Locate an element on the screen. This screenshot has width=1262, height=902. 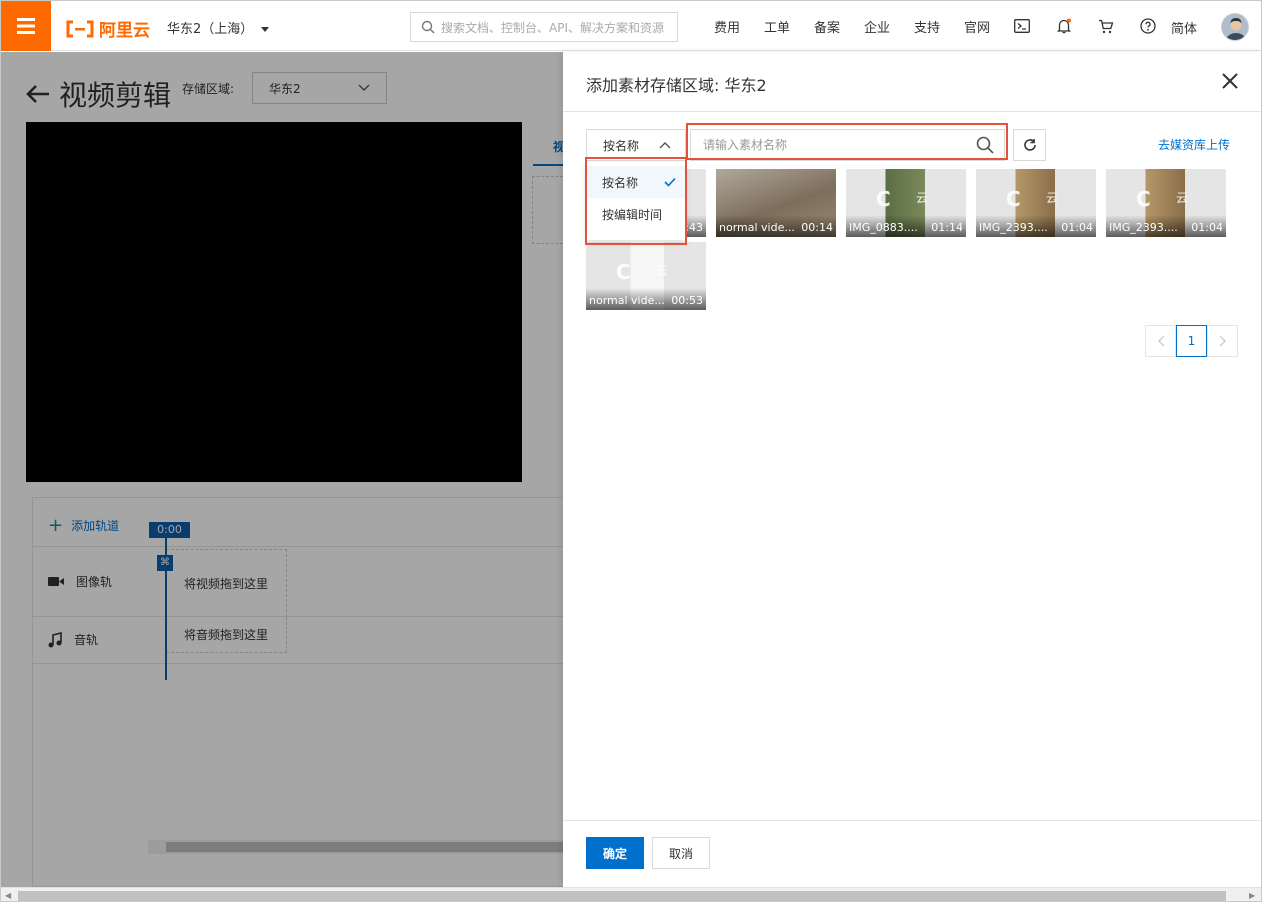
material-card: normal vide... 00:14 is located at coordinates (776, 203).